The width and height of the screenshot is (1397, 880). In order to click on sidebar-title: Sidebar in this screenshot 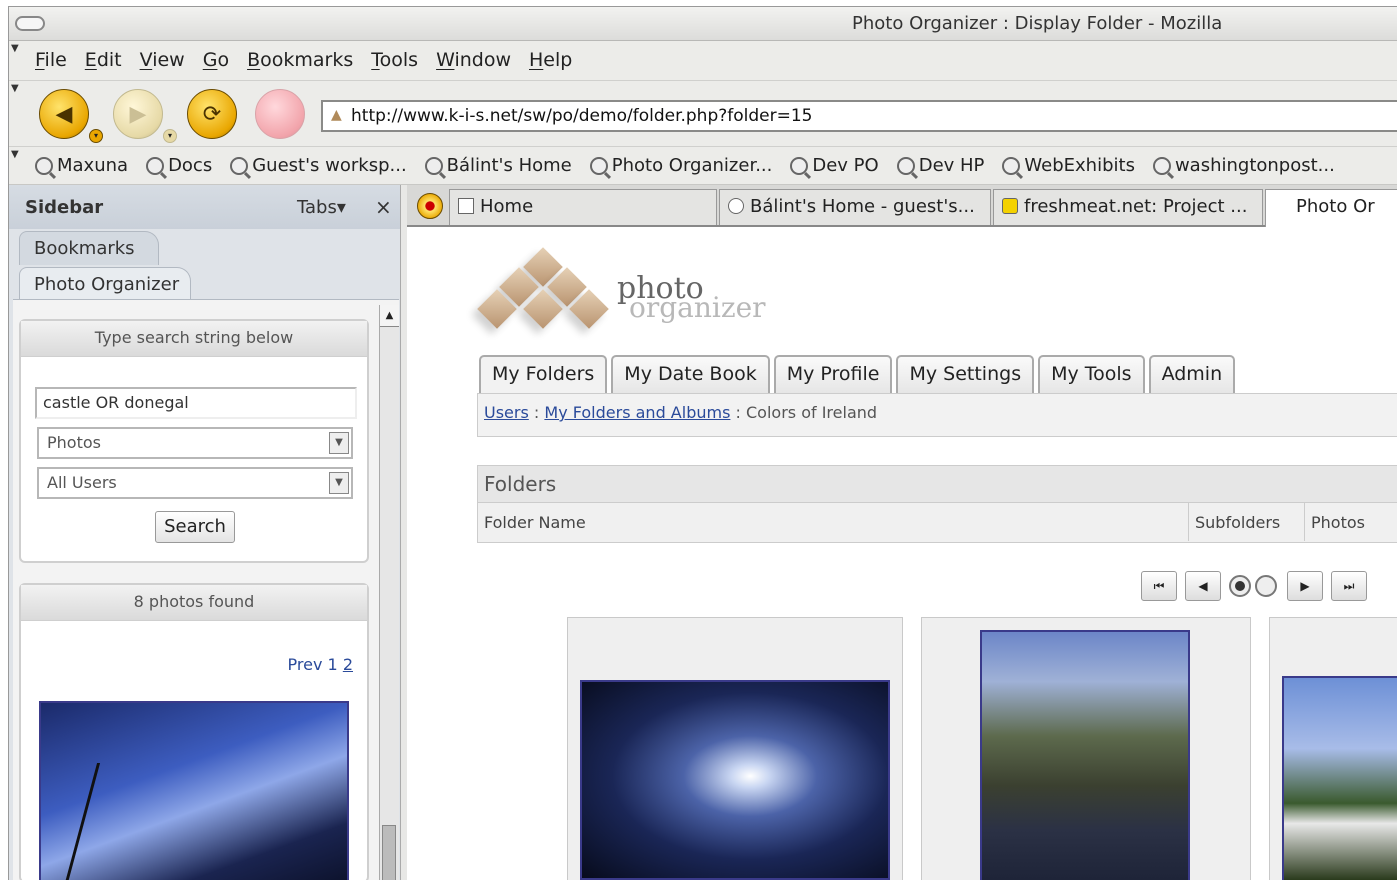, I will do `click(64, 207)`.